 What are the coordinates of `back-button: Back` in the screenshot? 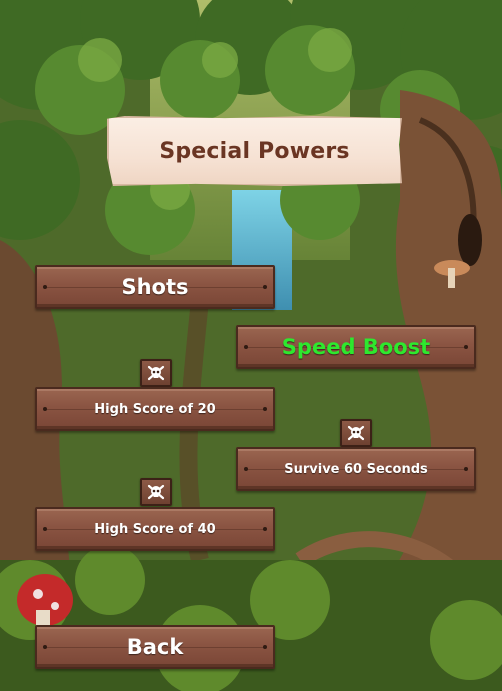 It's located at (155, 647).